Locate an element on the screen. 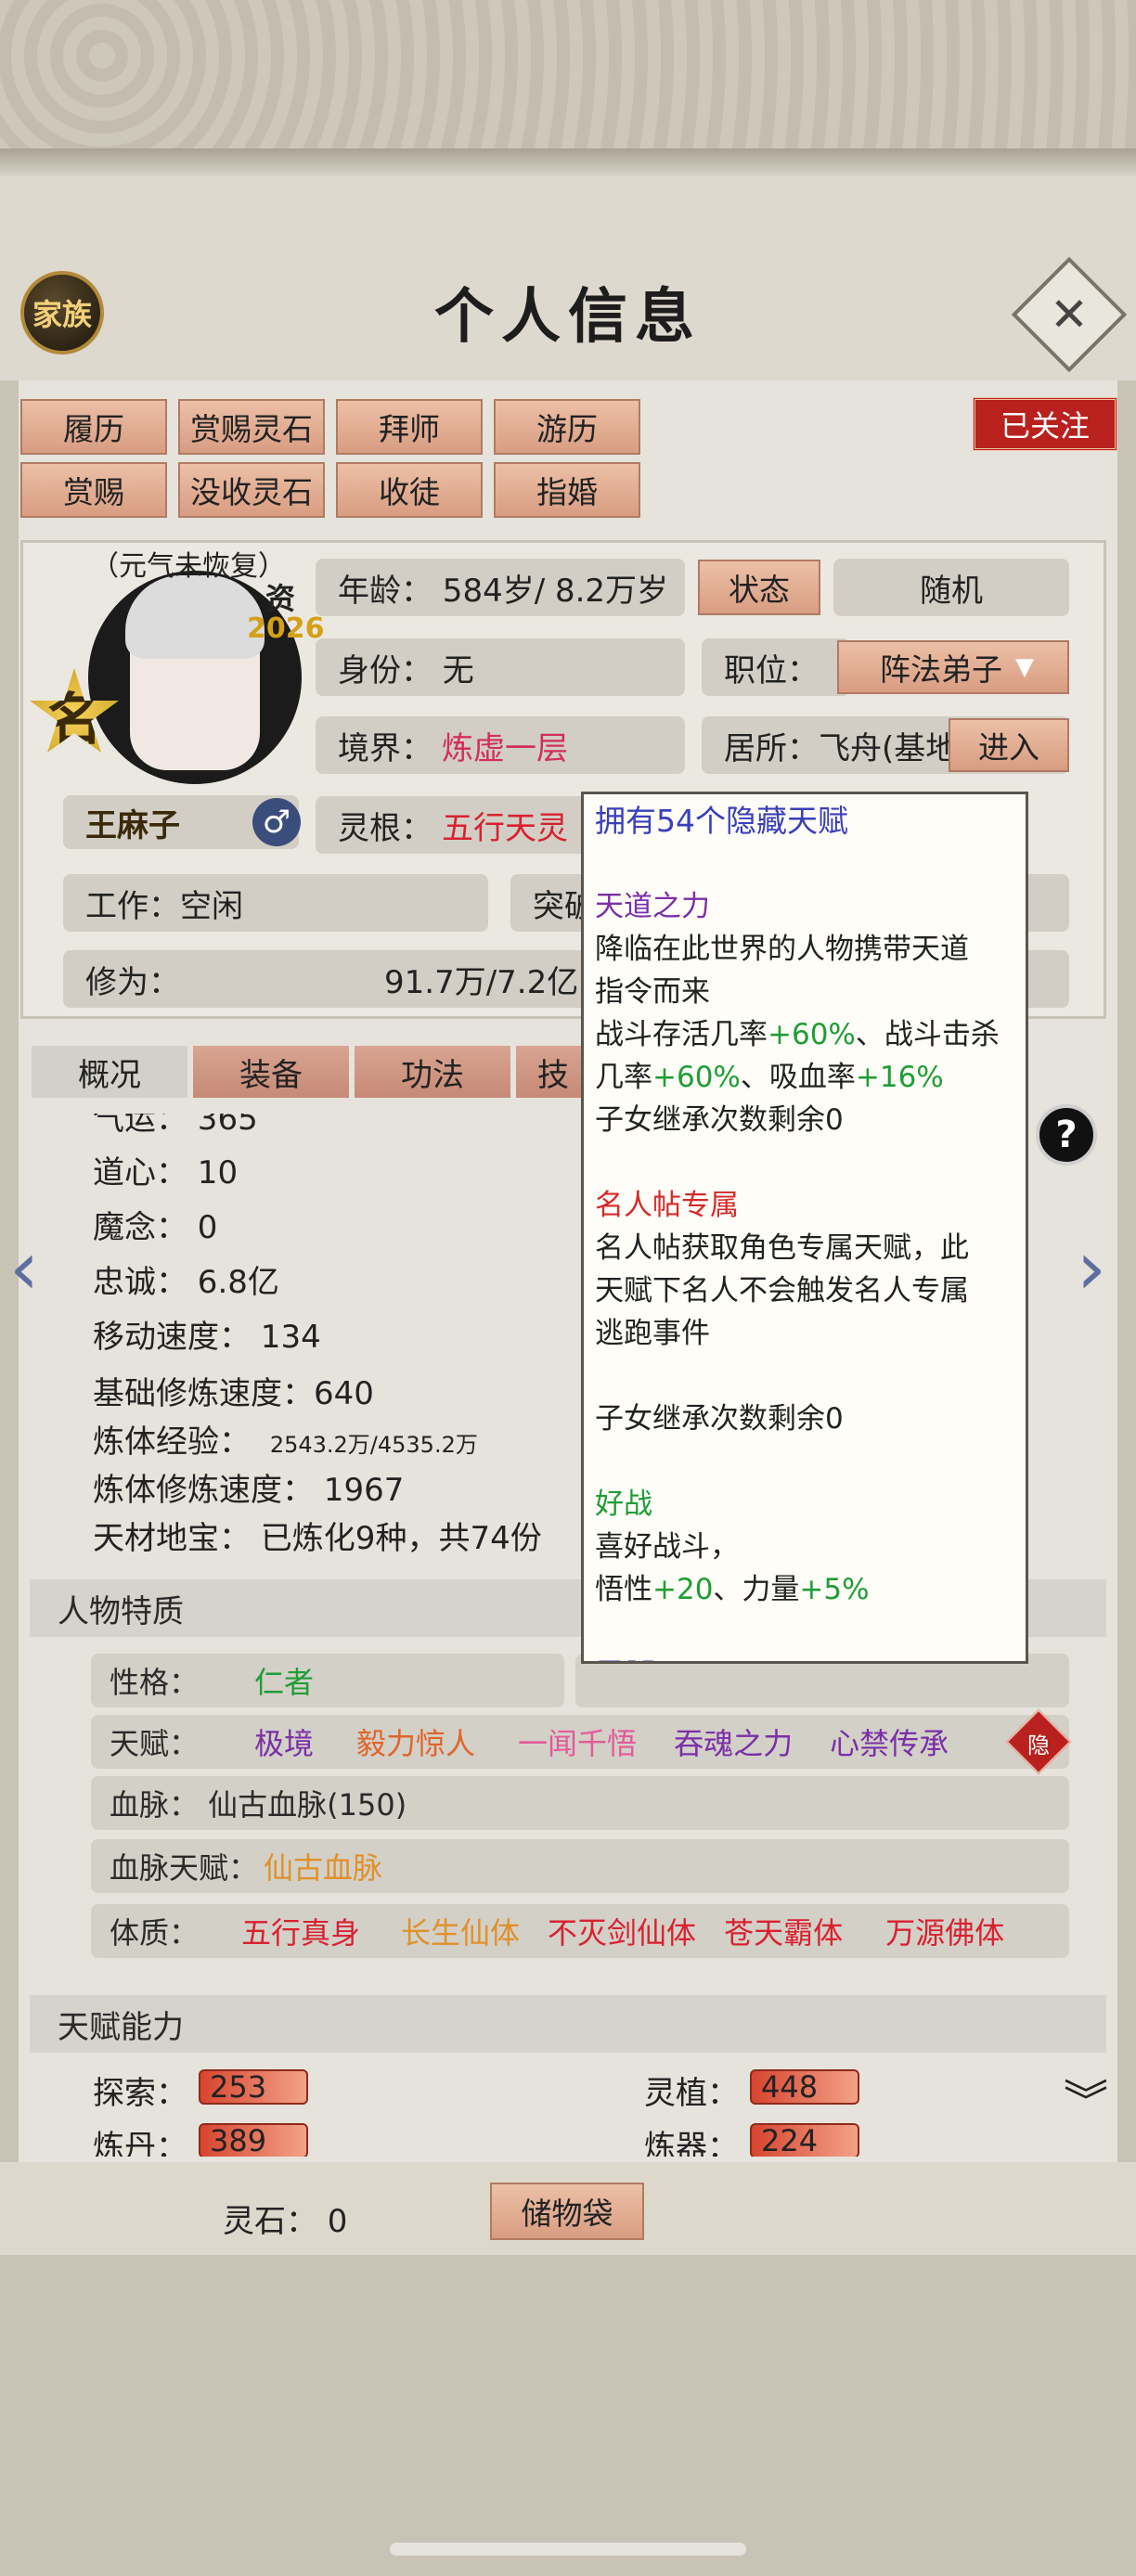 Image resolution: width=1136 pixels, height=2576 pixels. talent-item: 极境 is located at coordinates (284, 1741).